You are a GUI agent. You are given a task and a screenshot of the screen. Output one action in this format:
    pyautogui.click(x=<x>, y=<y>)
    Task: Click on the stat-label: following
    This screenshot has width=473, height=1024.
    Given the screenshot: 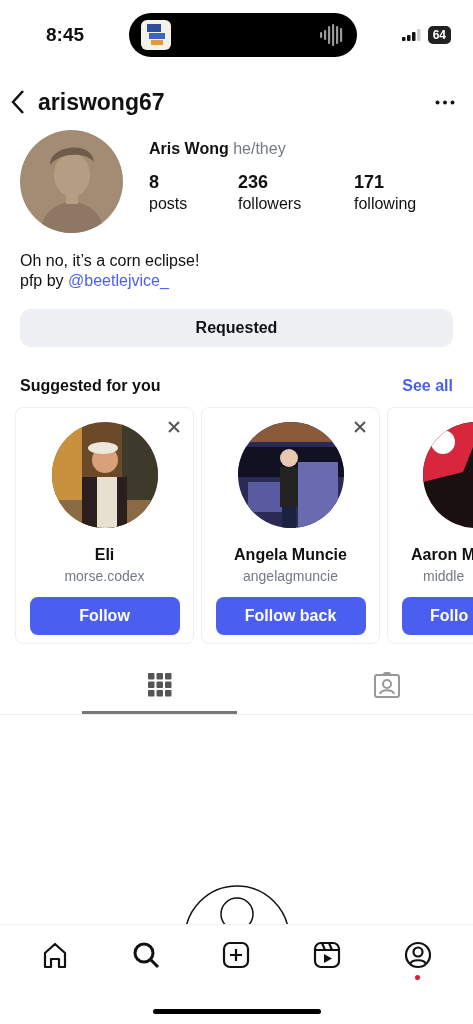 What is the action you would take?
    pyautogui.click(x=386, y=204)
    